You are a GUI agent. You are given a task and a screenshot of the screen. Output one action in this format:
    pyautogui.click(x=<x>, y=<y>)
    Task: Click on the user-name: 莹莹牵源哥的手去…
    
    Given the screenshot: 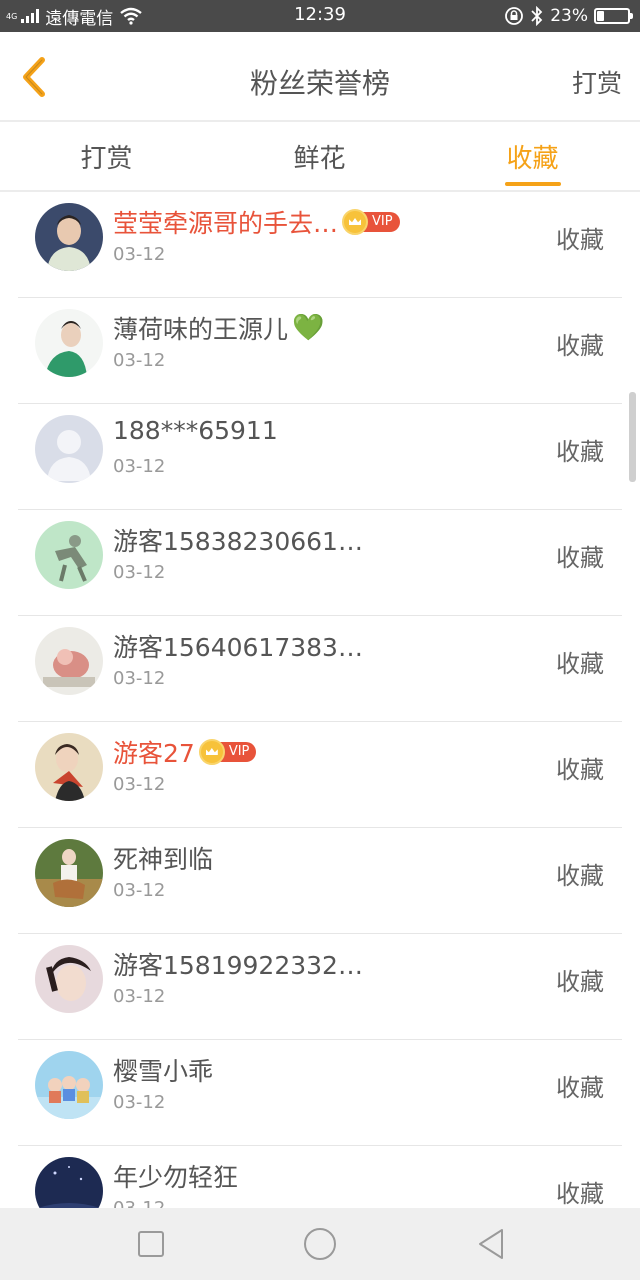 What is the action you would take?
    pyautogui.click(x=225, y=222)
    